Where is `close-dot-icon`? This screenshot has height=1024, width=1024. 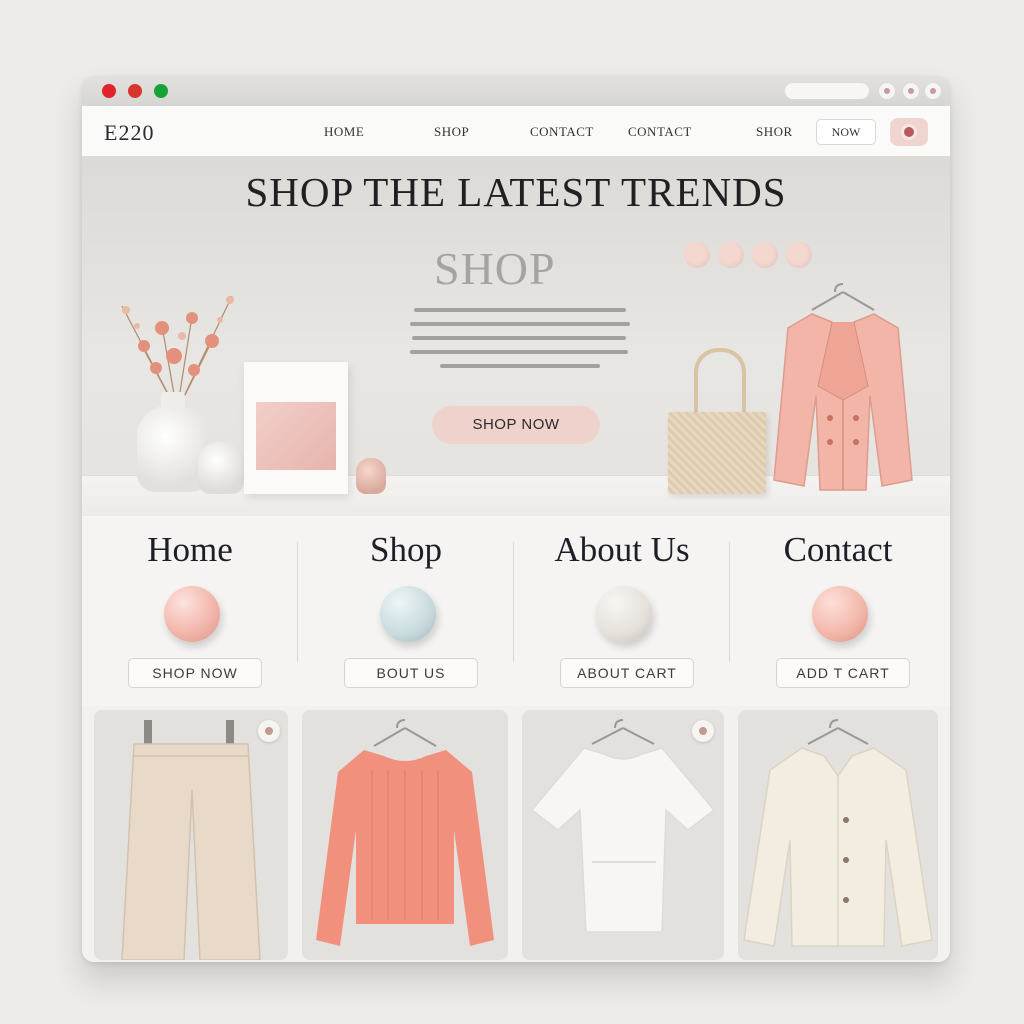 close-dot-icon is located at coordinates (109, 91).